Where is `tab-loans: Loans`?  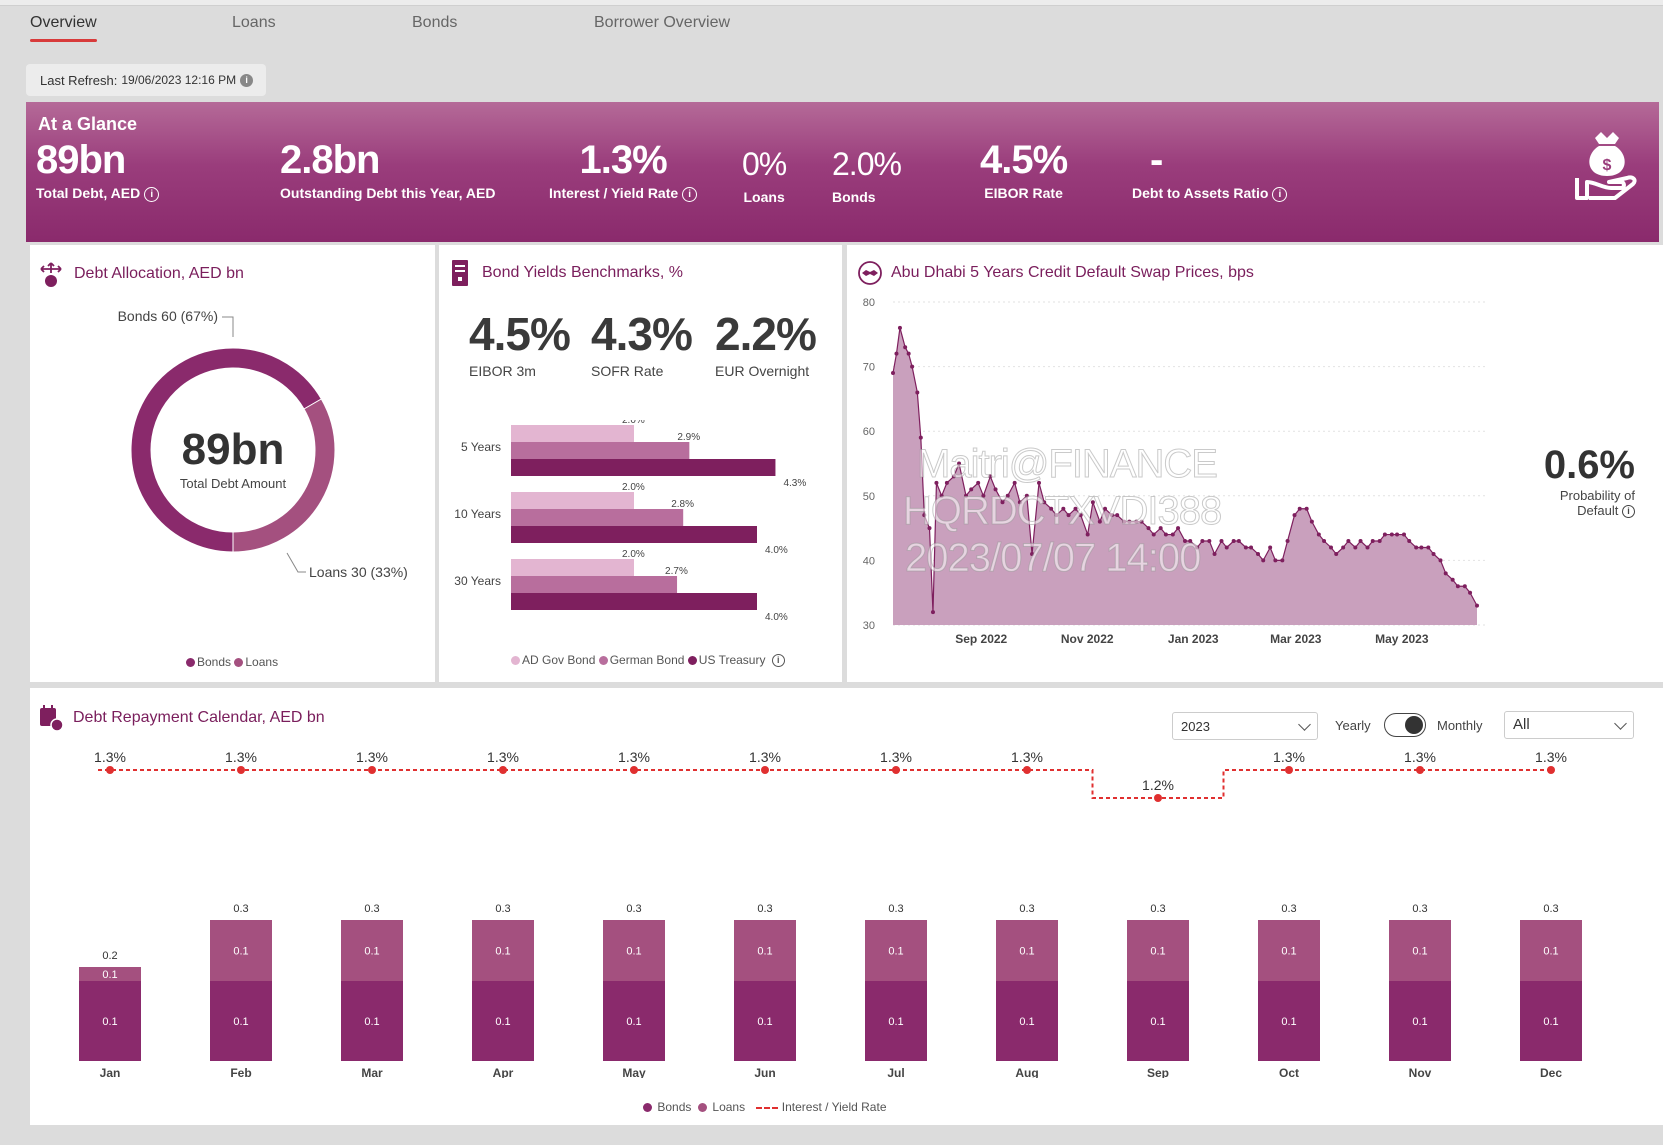
tab-loans: Loans is located at coordinates (254, 23).